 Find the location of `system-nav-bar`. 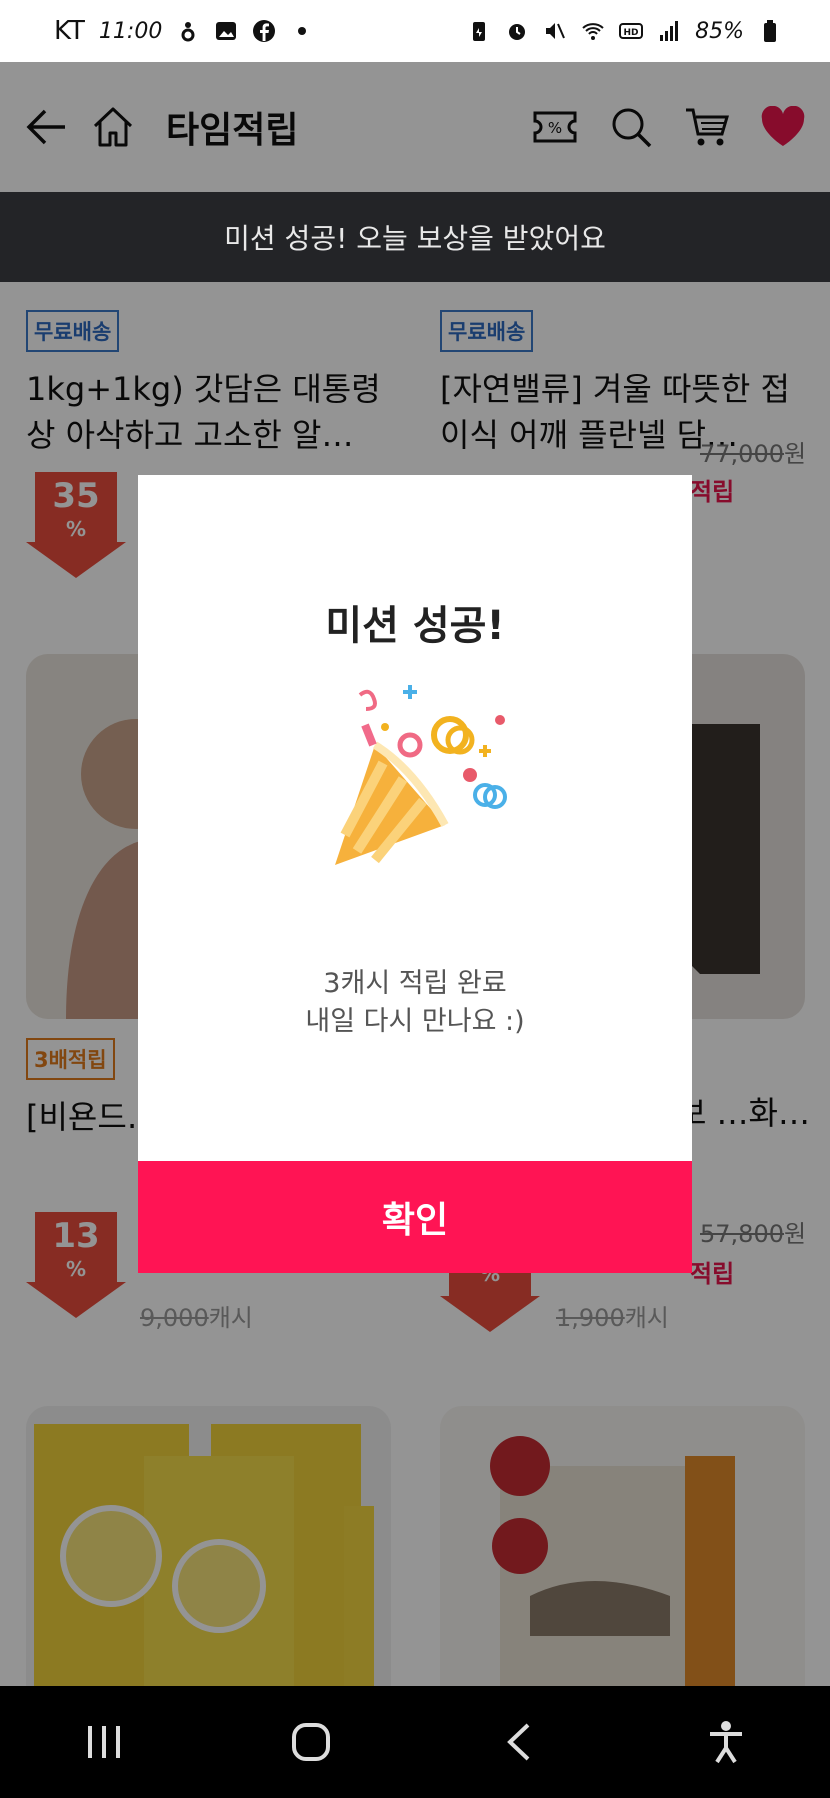

system-nav-bar is located at coordinates (415, 1742).